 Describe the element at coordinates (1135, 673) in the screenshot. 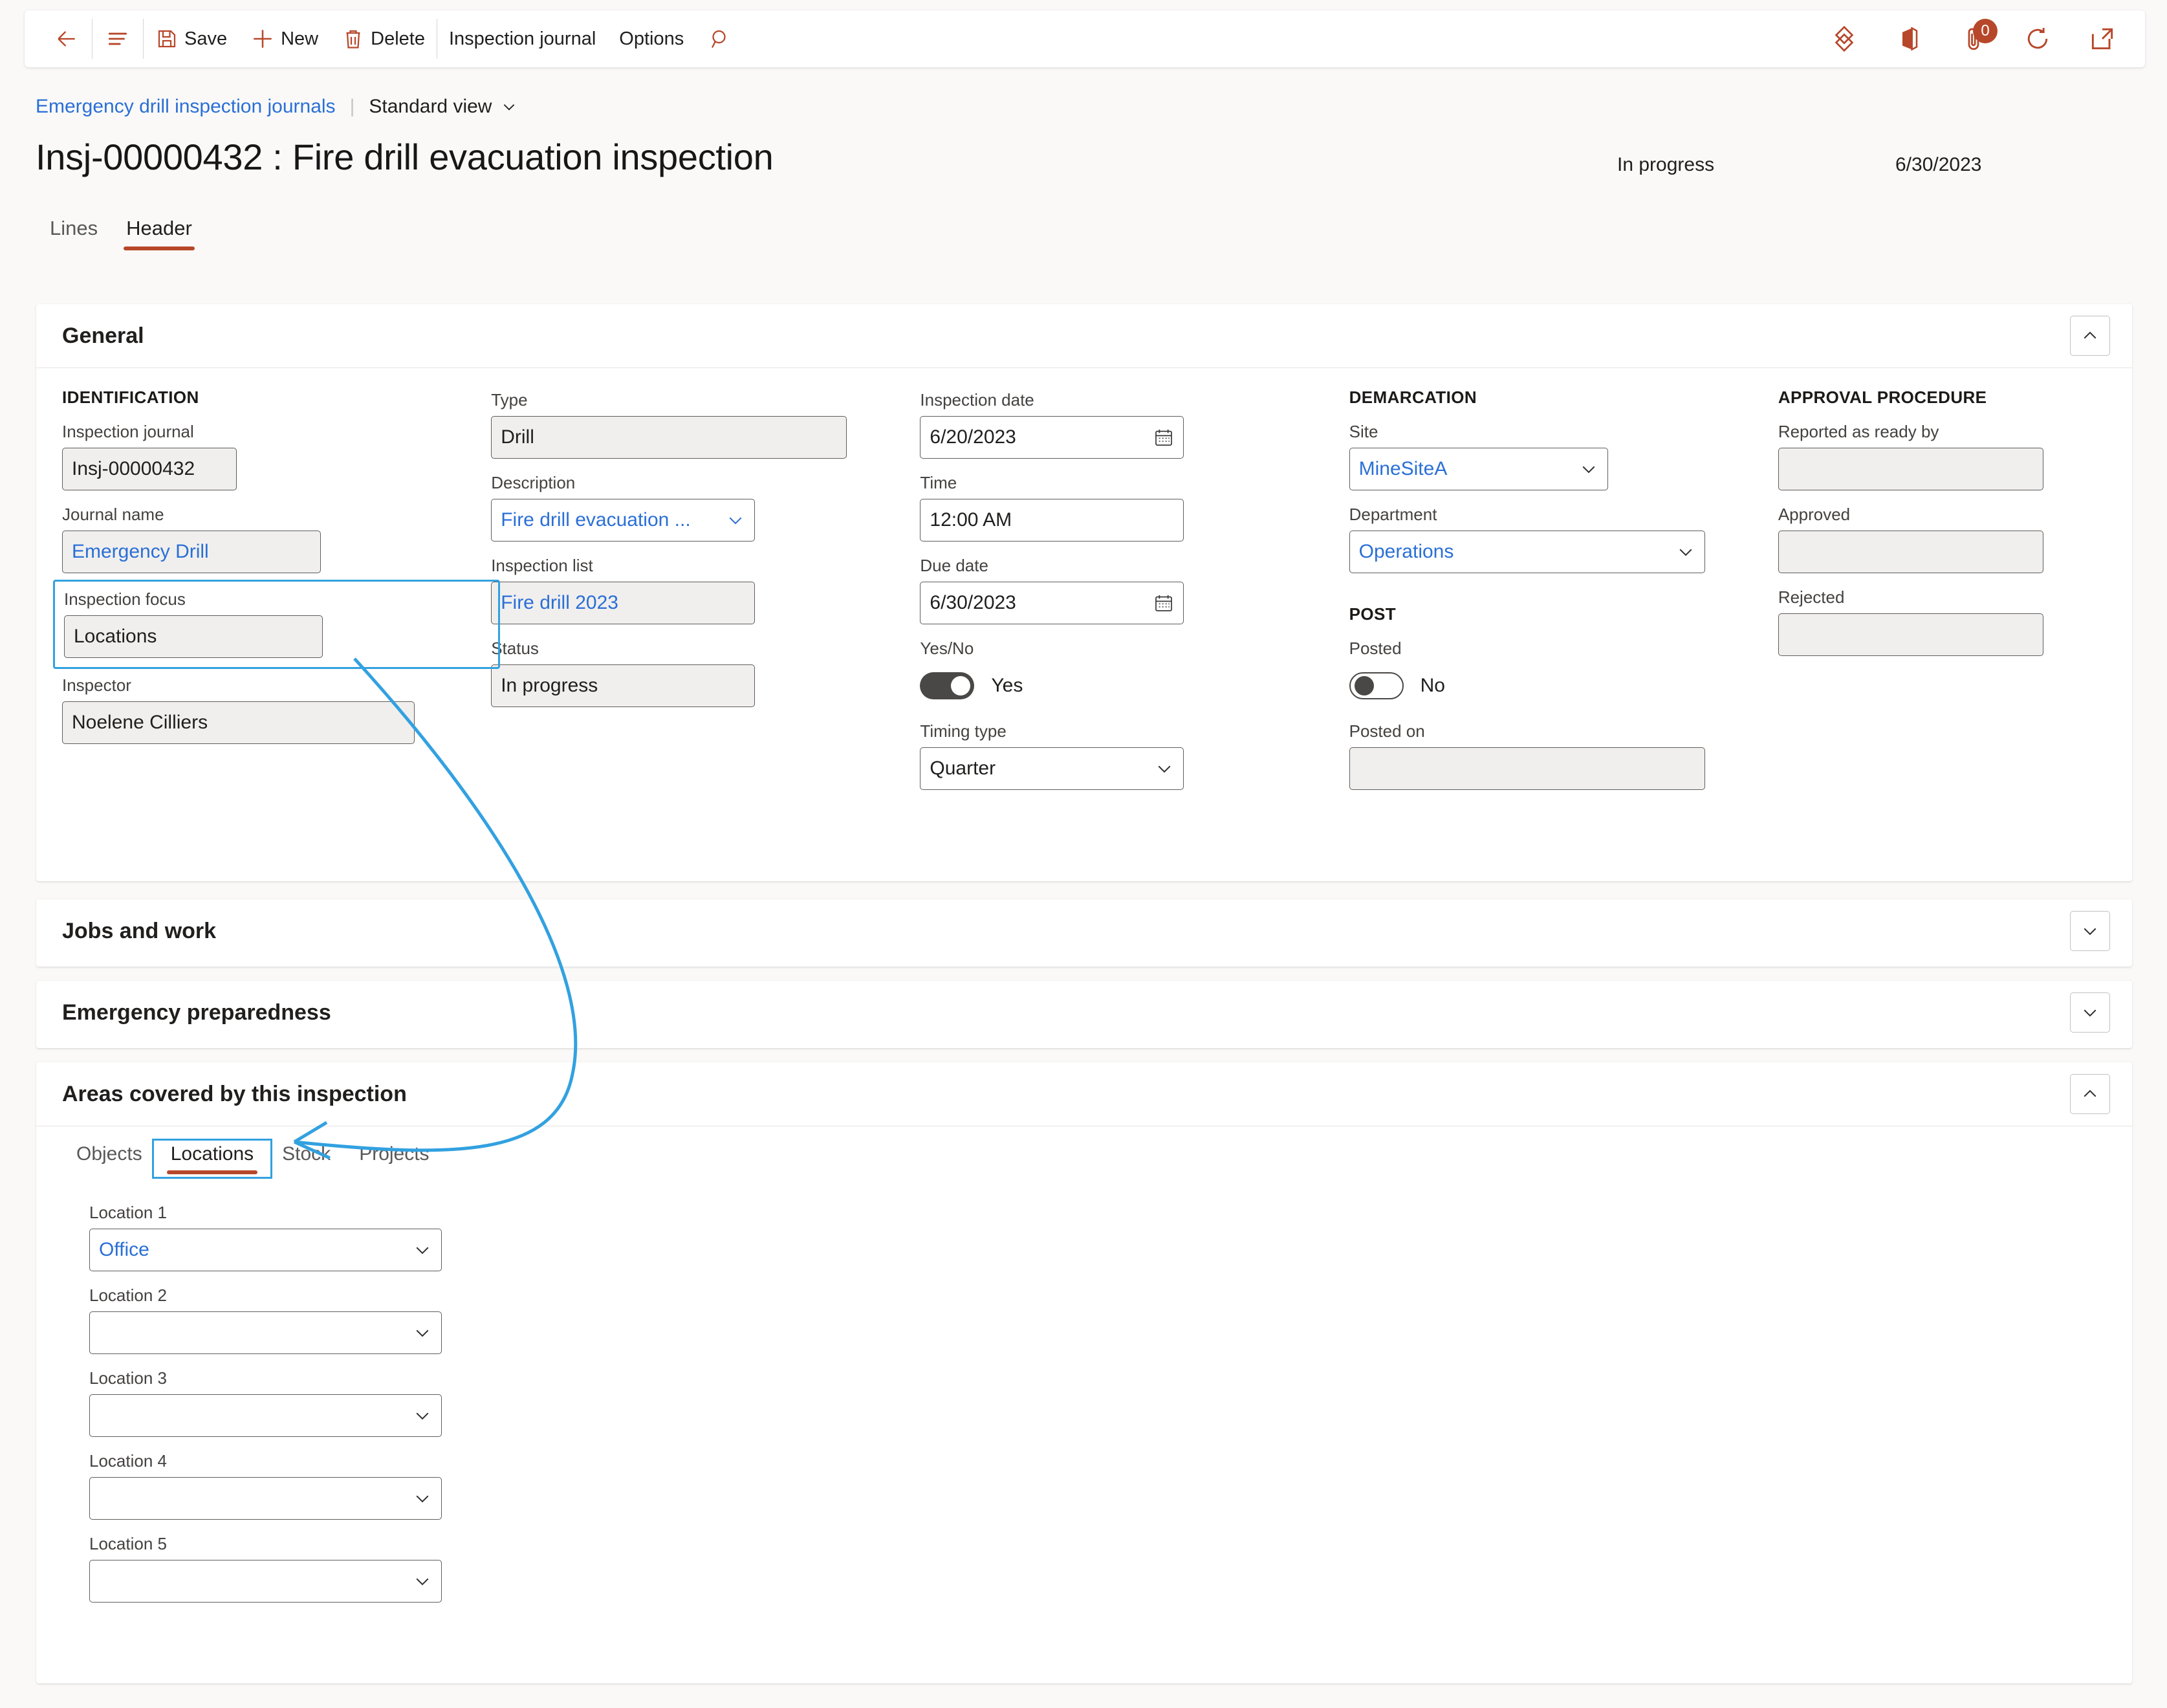

I see `field-yes-no: Yes/No Yes` at that location.